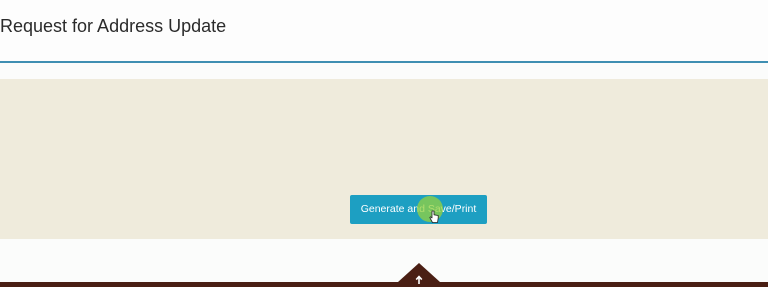 The image size is (768, 287). Describe the element at coordinates (418, 209) in the screenshot. I see `generate-save-print-button: Generate and Save/Print` at that location.